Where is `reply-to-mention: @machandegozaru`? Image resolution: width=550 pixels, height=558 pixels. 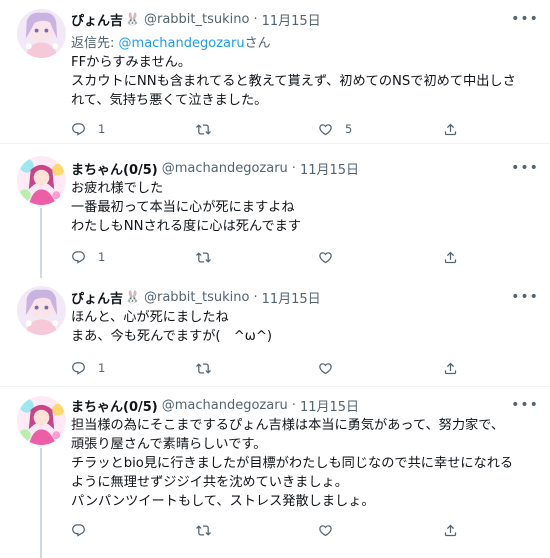 reply-to-mention: @machandegozaru is located at coordinates (182, 43).